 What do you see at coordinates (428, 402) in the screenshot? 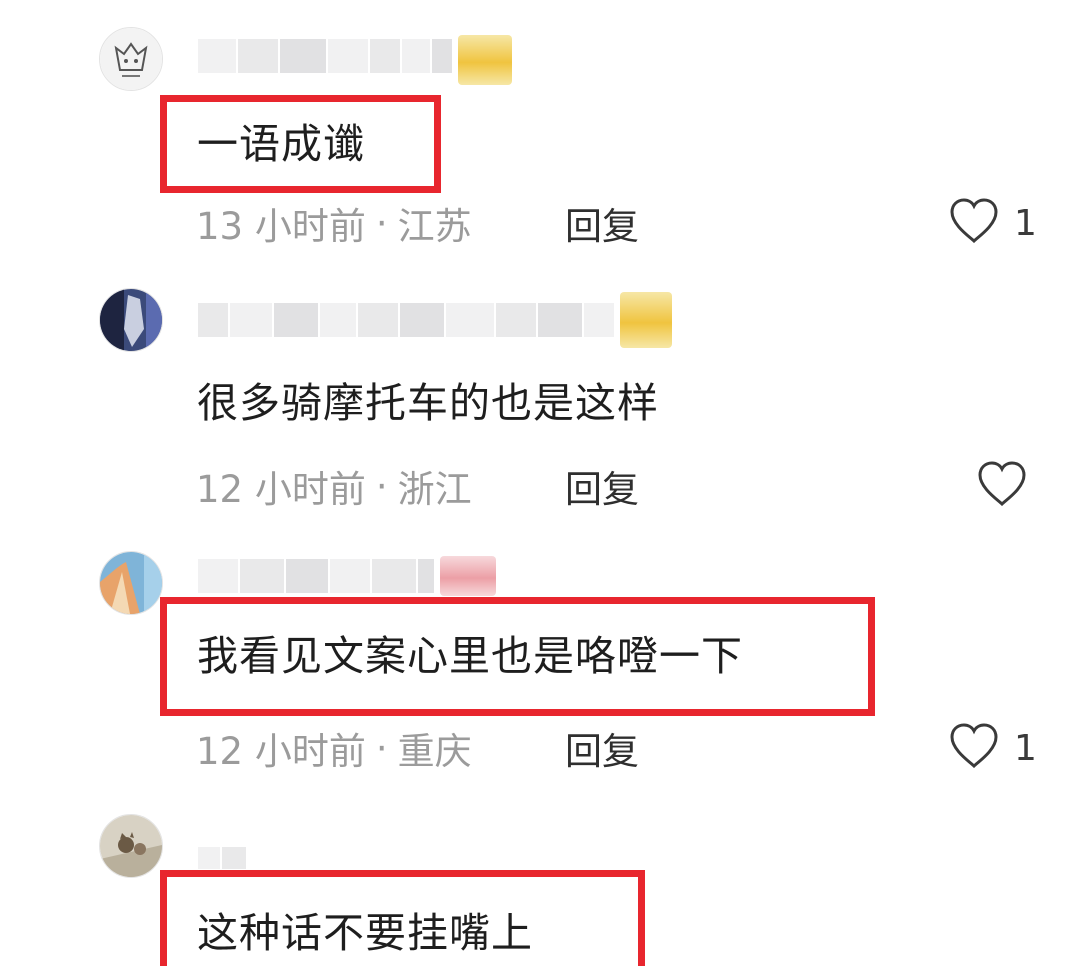
I see `comment-text: 很多骑摩托车的也是这样` at bounding box center [428, 402].